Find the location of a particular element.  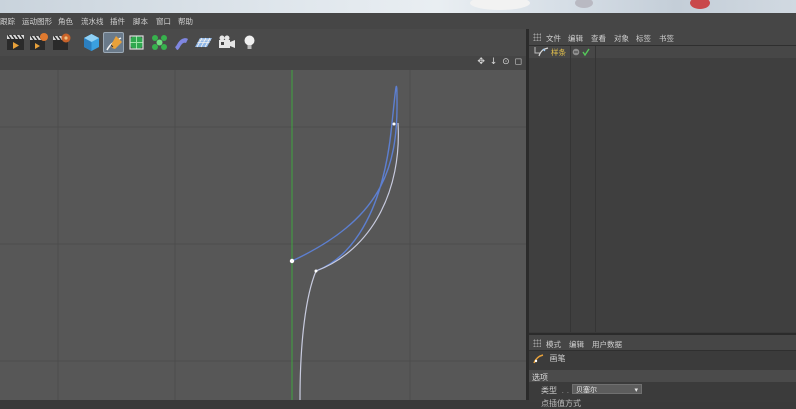

camera-icon is located at coordinates (227, 41).